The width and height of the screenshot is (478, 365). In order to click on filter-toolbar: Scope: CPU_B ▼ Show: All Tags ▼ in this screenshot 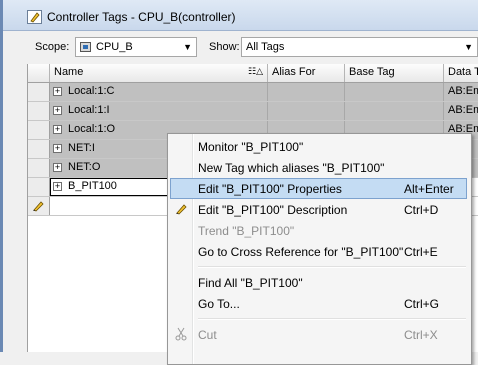, I will do `click(252, 47)`.